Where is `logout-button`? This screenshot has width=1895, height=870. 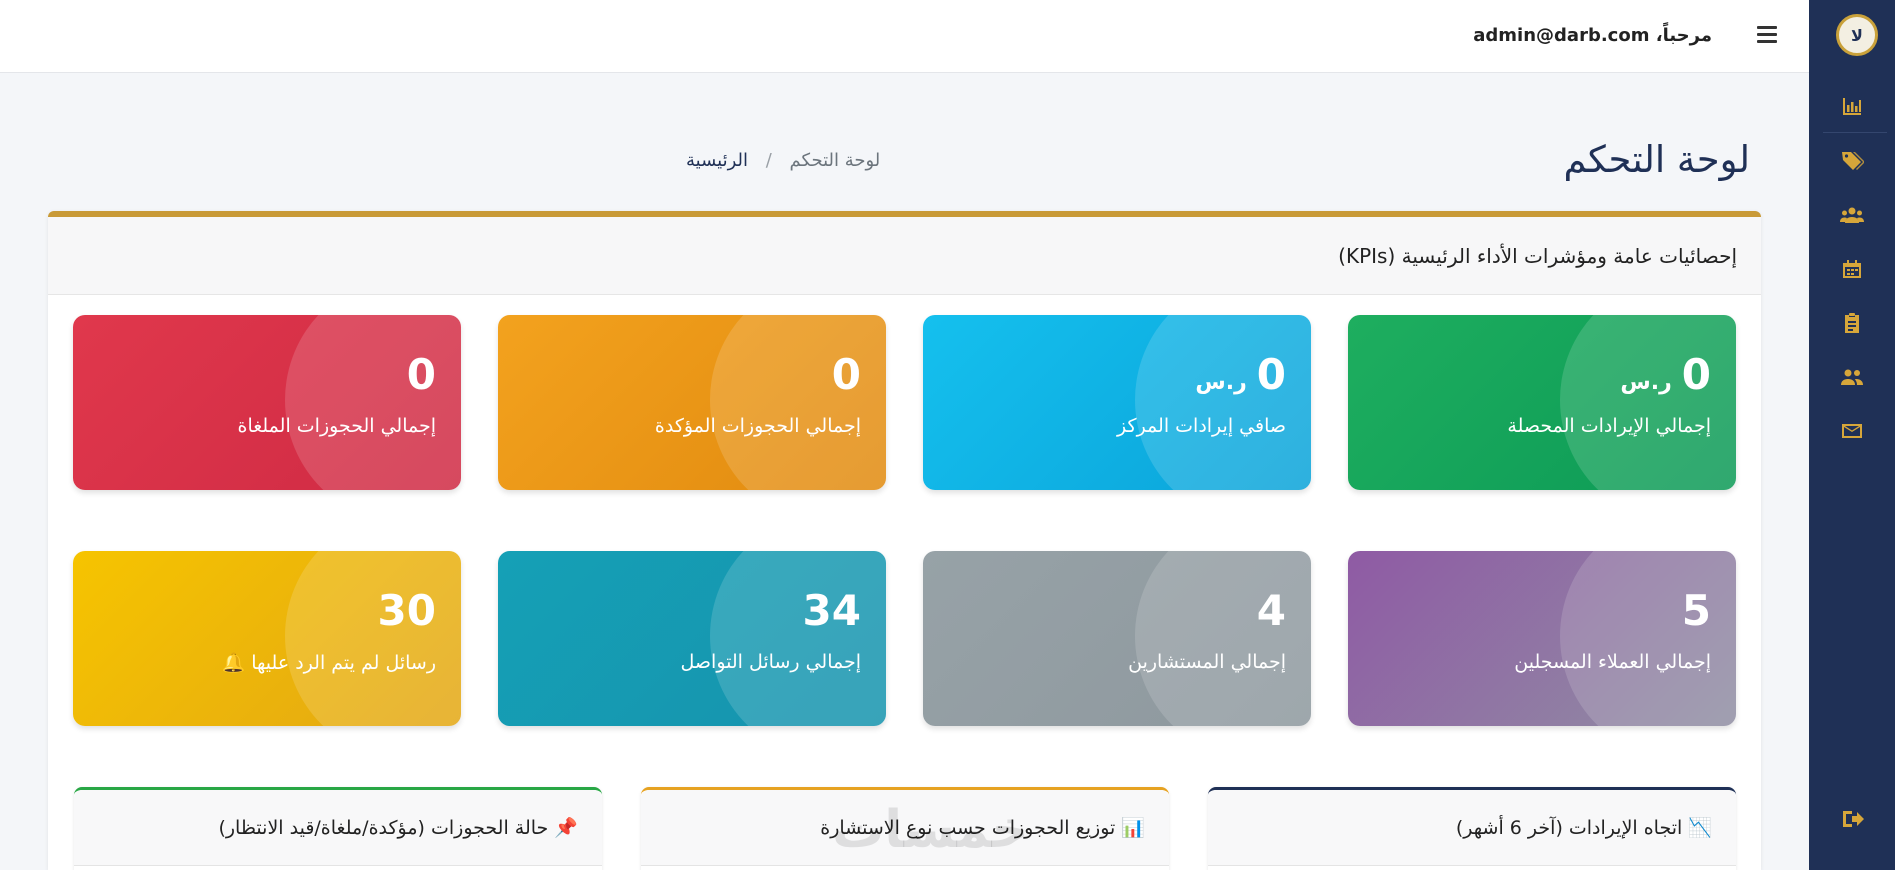 logout-button is located at coordinates (1852, 819).